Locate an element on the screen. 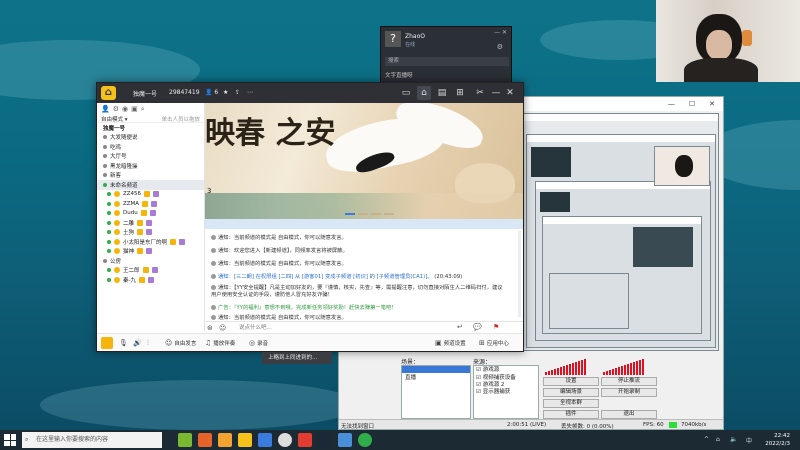  sidebar-item-channel: 吃鸡 is located at coordinates (150, 147).